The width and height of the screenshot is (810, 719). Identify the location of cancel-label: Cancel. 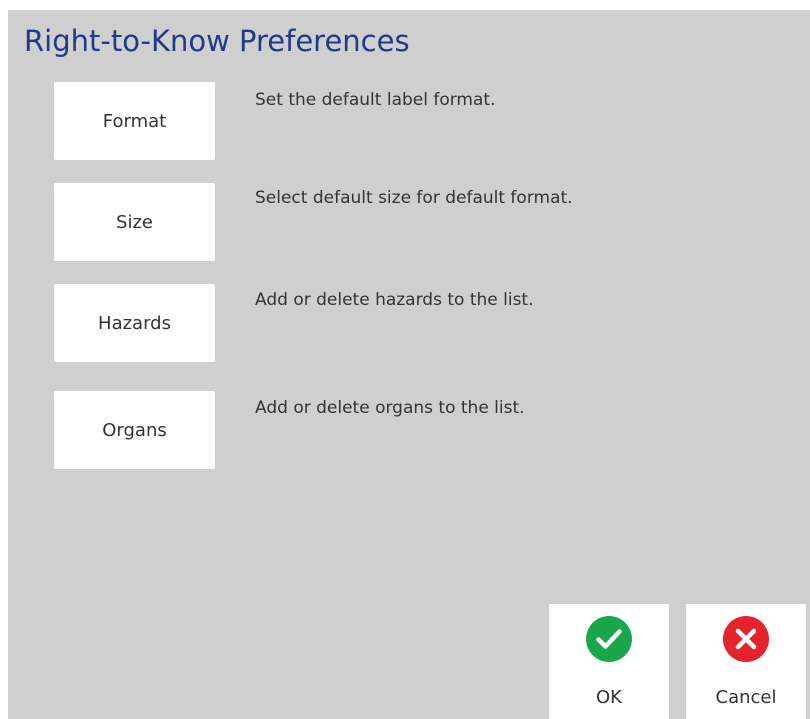
(746, 697).